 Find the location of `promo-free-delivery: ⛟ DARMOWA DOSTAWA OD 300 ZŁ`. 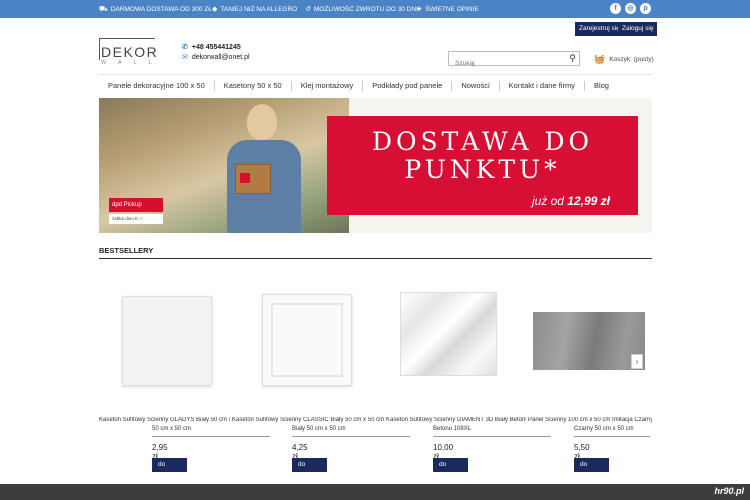

promo-free-delivery: ⛟ DARMOWA DOSTAWA OD 300 ZŁ is located at coordinates (155, 9).